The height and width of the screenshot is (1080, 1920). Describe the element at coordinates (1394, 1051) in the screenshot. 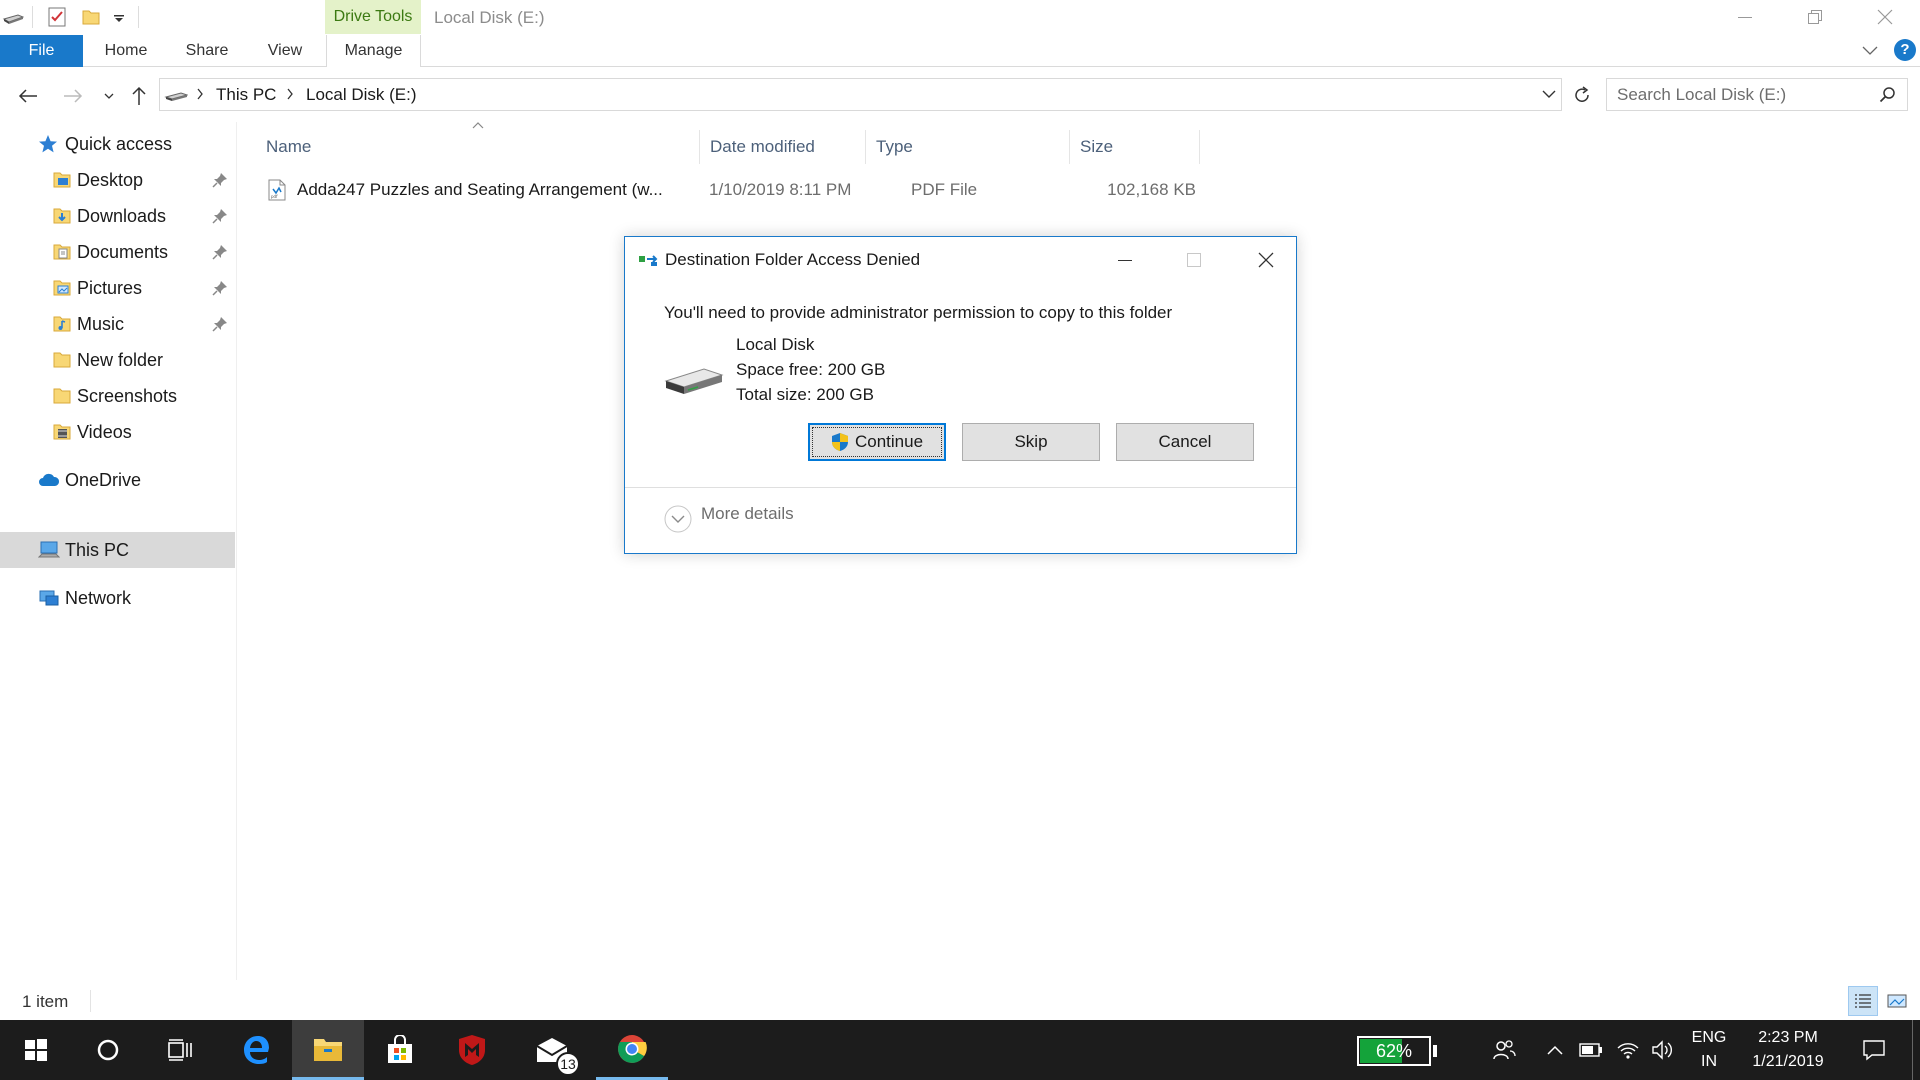

I see `battery-indicator: 62%` at that location.